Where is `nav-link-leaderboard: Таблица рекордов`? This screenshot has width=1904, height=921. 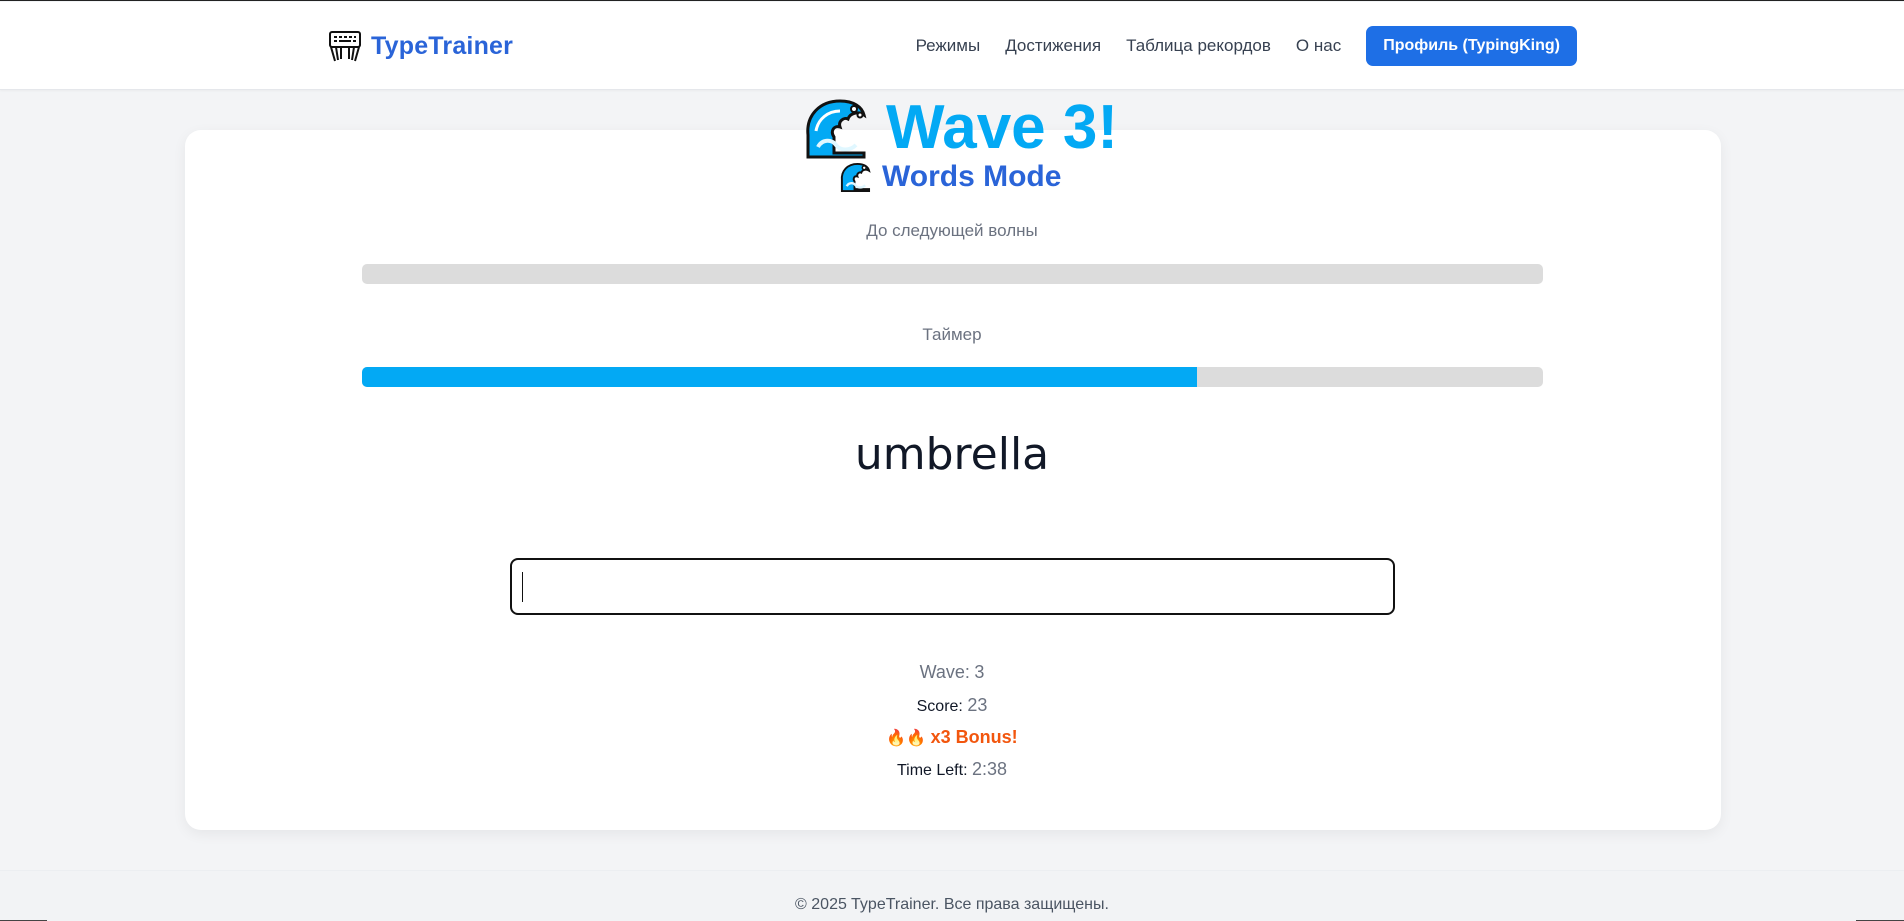
nav-link-leaderboard: Таблица рекордов is located at coordinates (1198, 46).